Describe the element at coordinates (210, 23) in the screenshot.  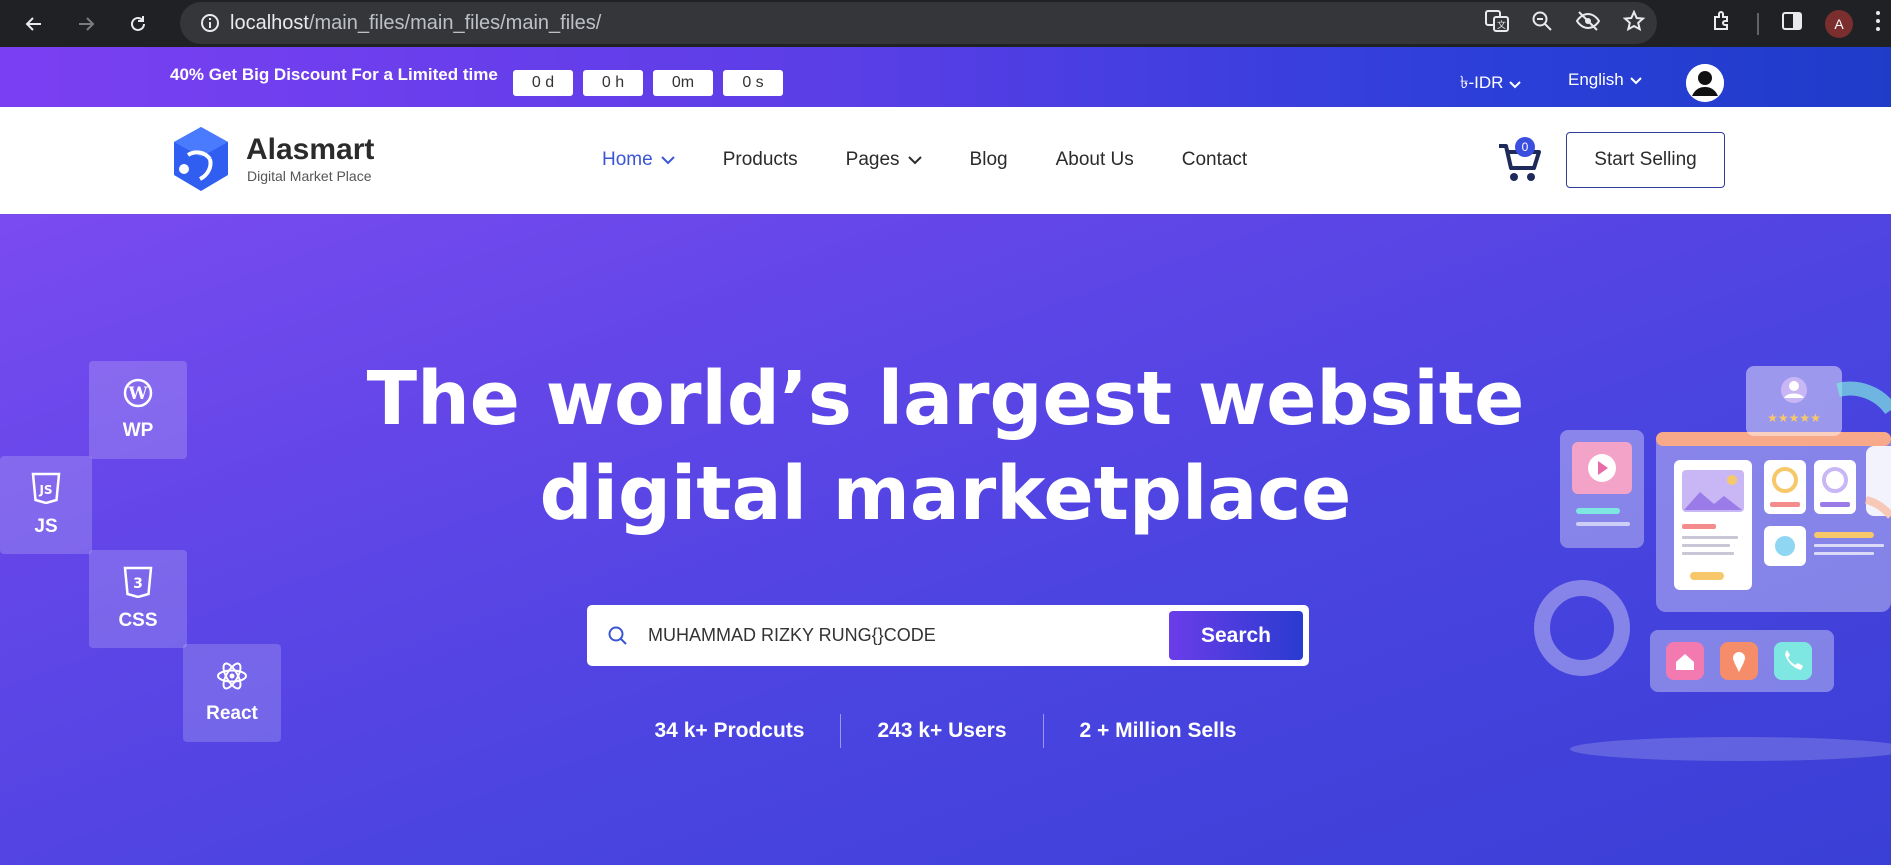
I see `site-info-icon` at that location.